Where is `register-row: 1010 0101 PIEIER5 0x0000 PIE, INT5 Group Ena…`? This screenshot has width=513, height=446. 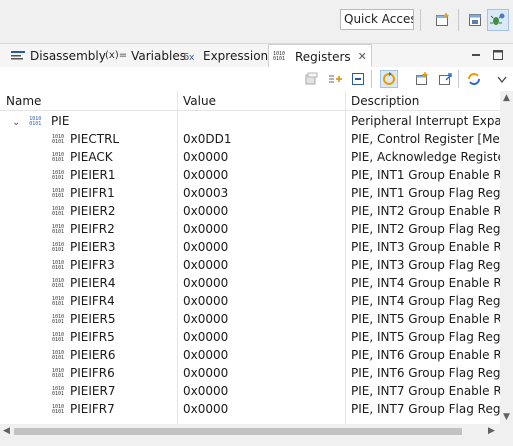 register-row: 1010 0101 PIEIER5 0x0000 PIE, INT5 Group Ena… is located at coordinates (250, 319).